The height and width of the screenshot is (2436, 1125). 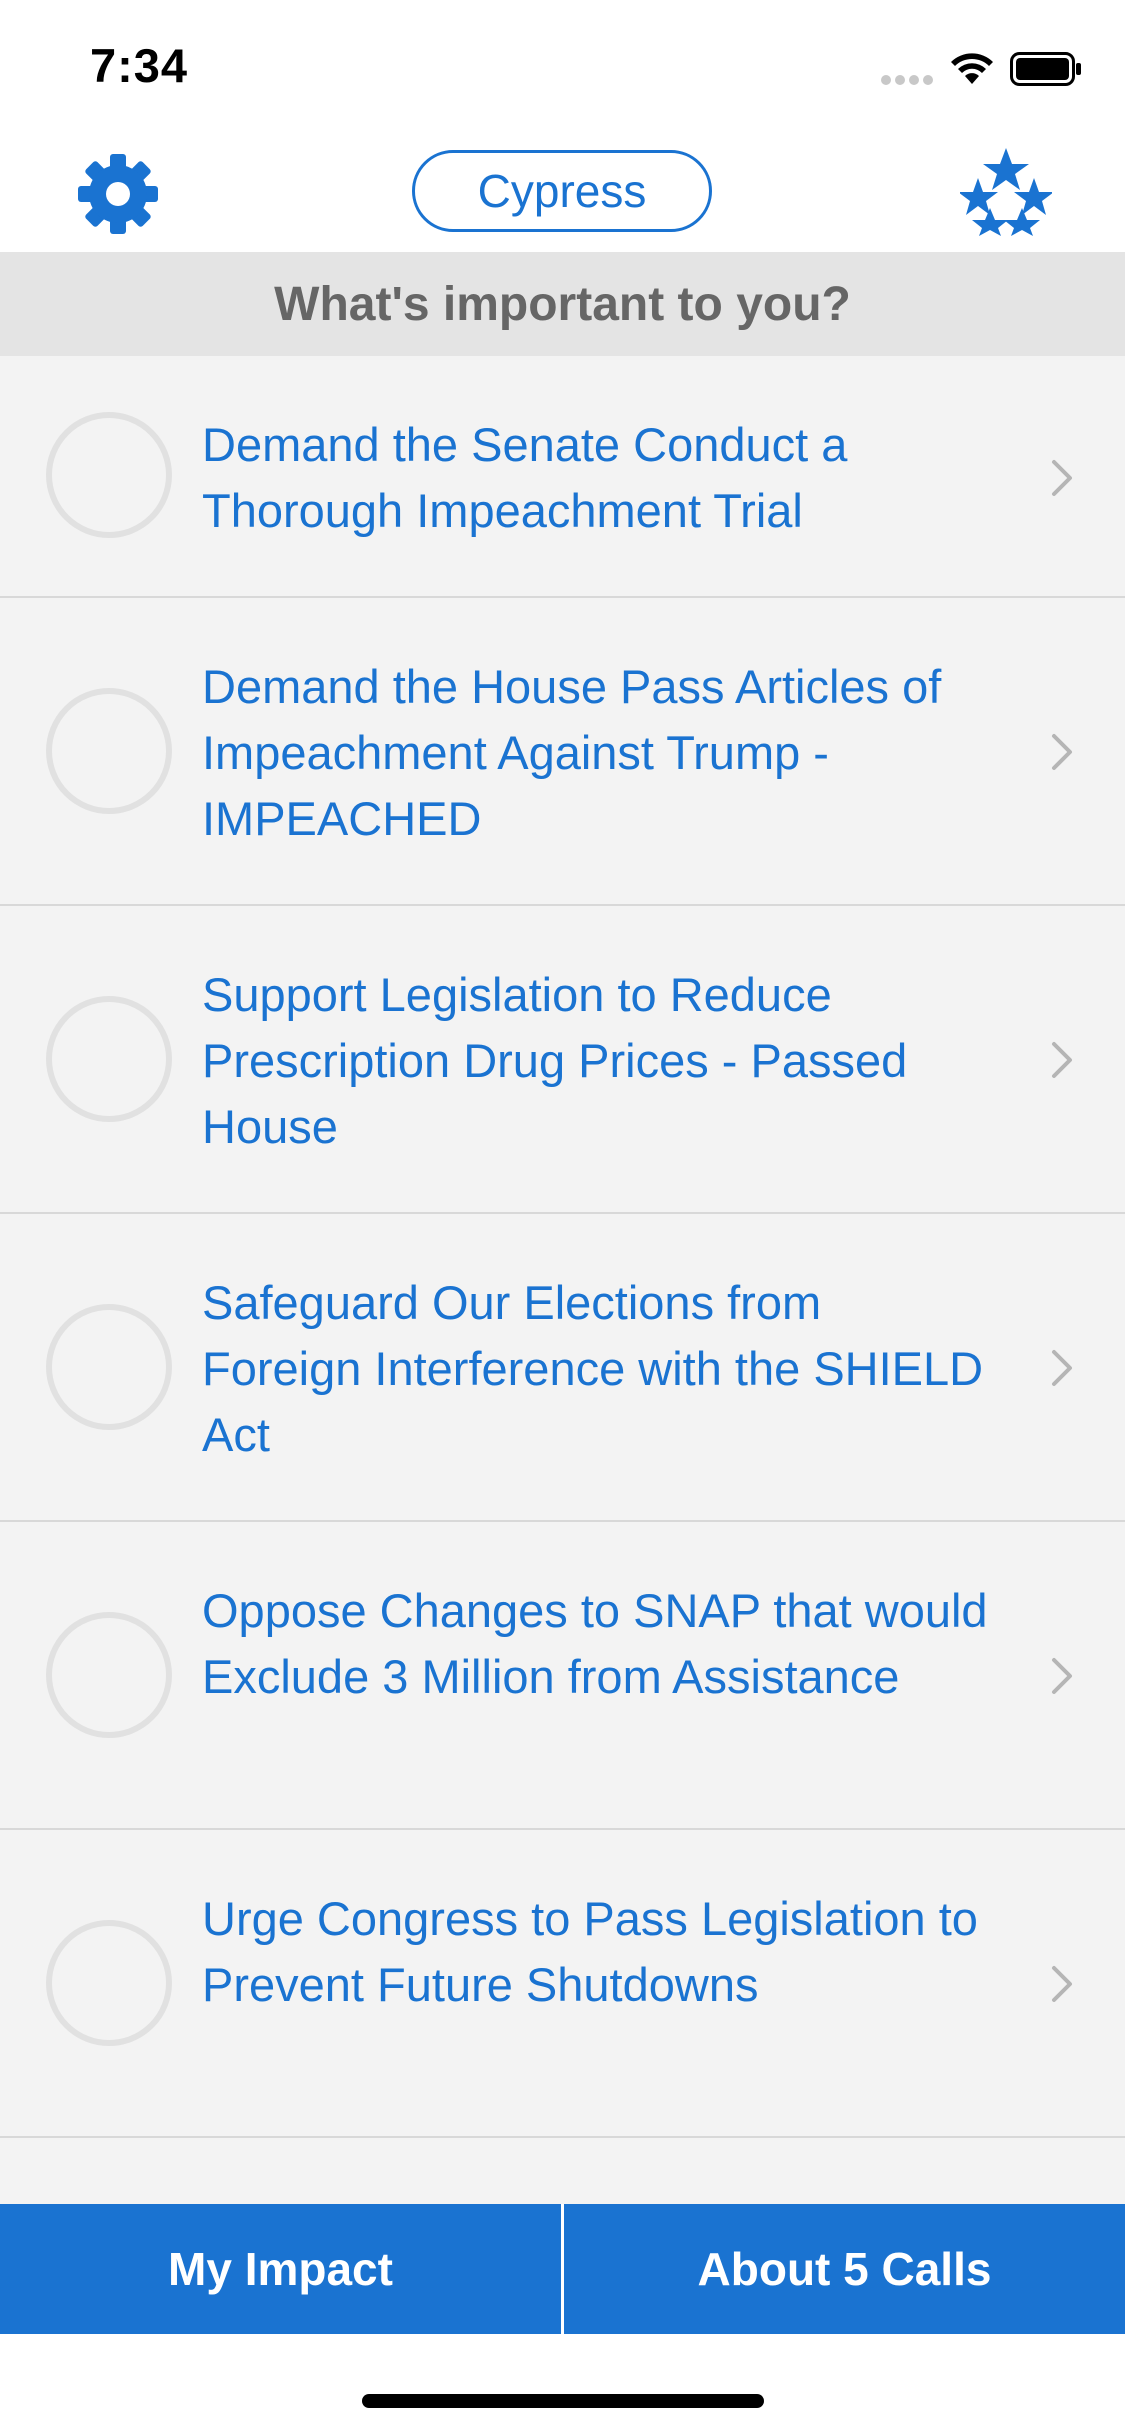 I want to click on section-header: What's important to you?, so click(x=562, y=304).